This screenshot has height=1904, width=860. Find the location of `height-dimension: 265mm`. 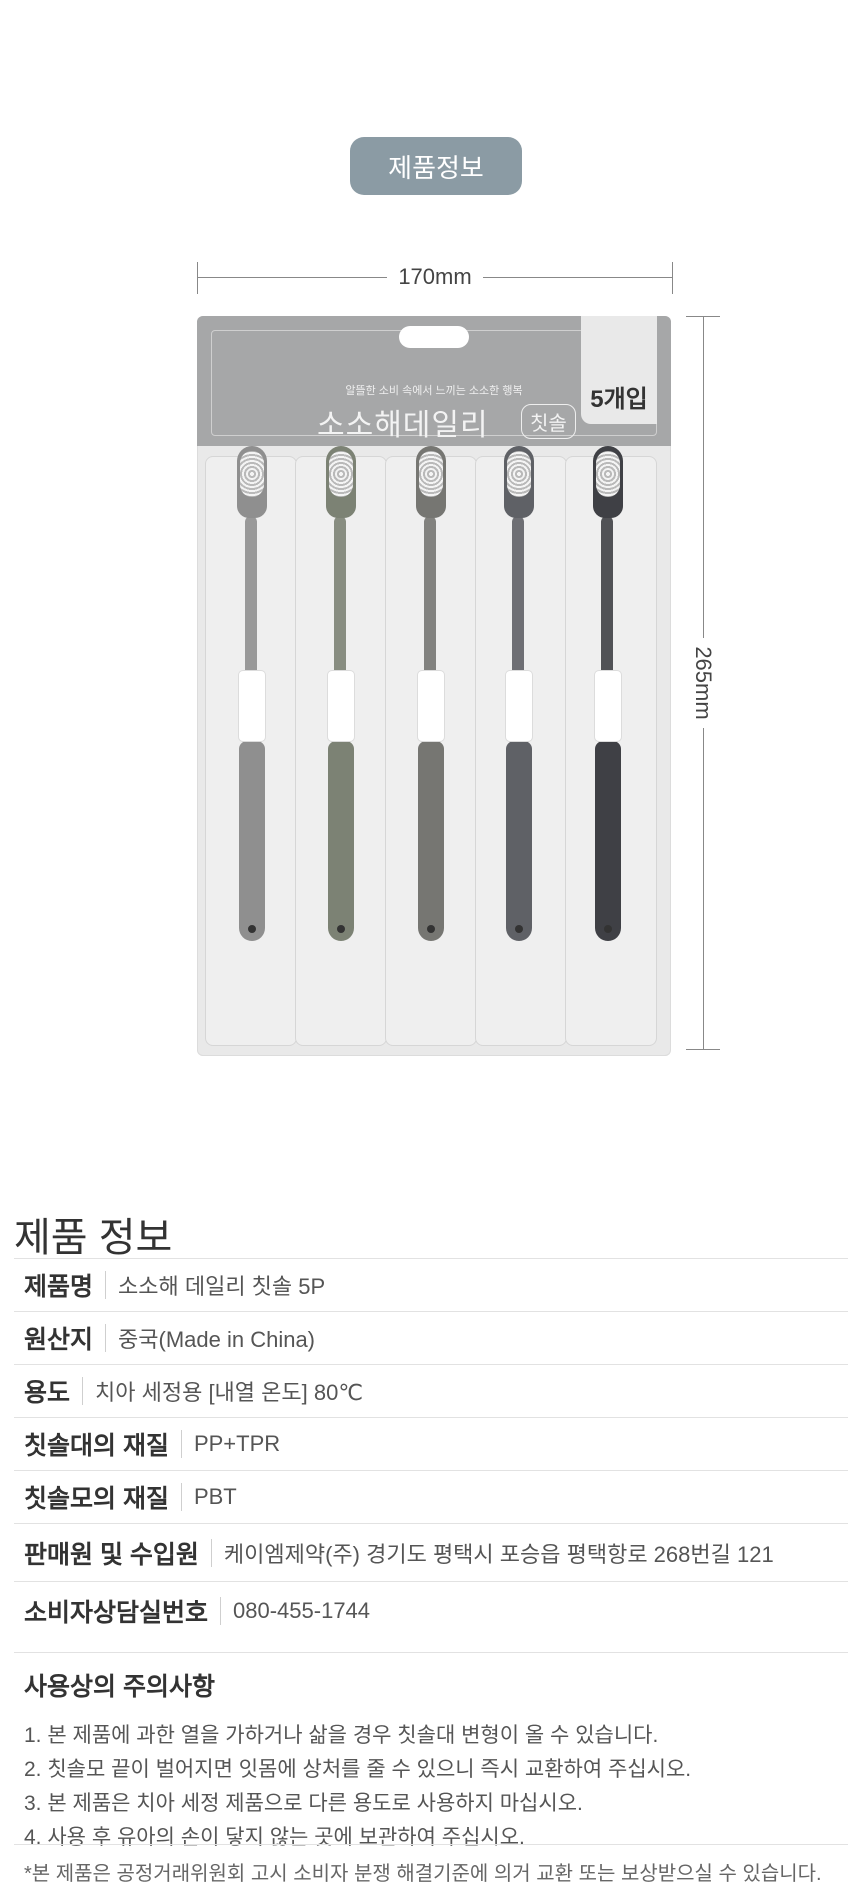

height-dimension: 265mm is located at coordinates (703, 683).